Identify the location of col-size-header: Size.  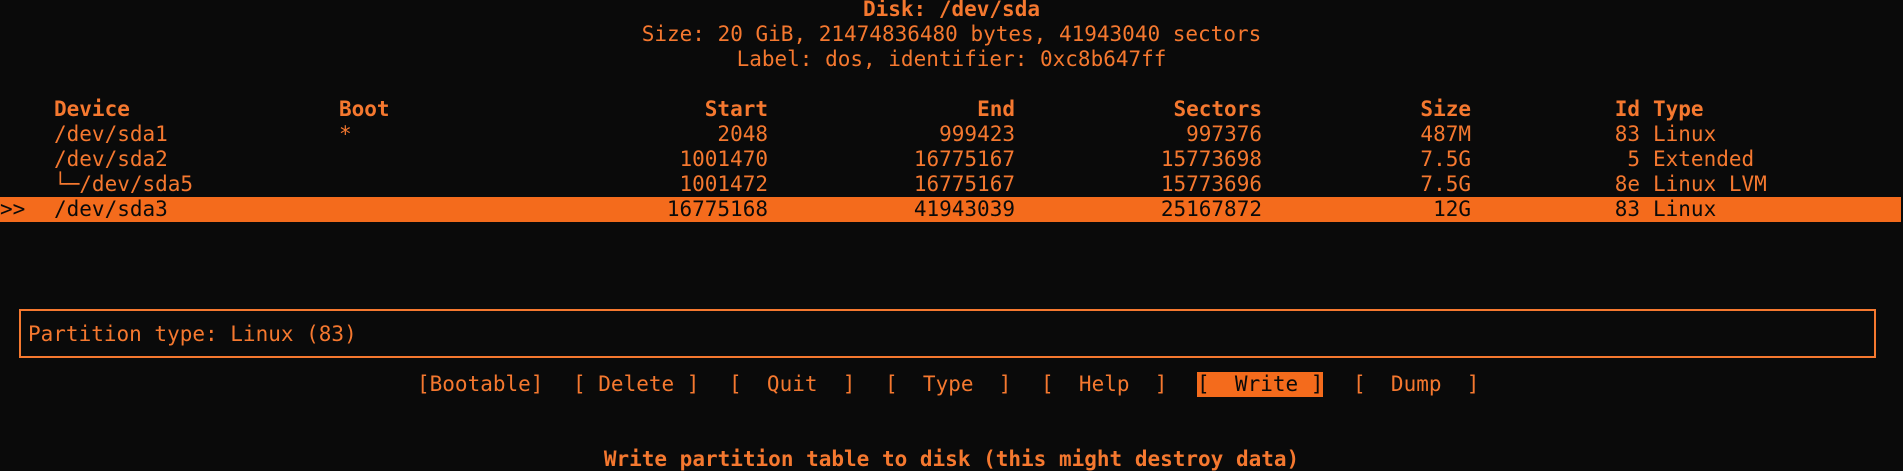
(1445, 109).